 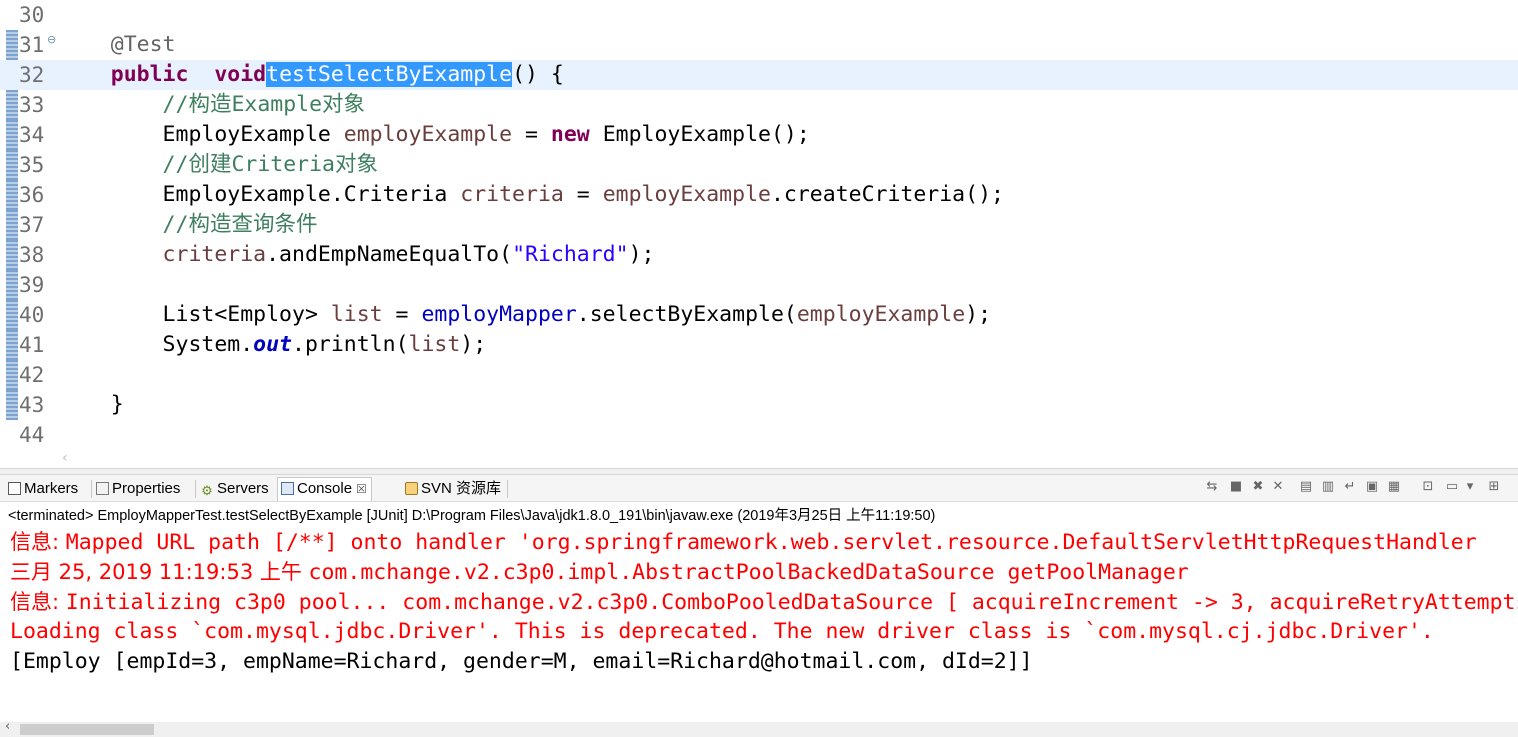 What do you see at coordinates (759, 285) in the screenshot?
I see `code-line: 39` at bounding box center [759, 285].